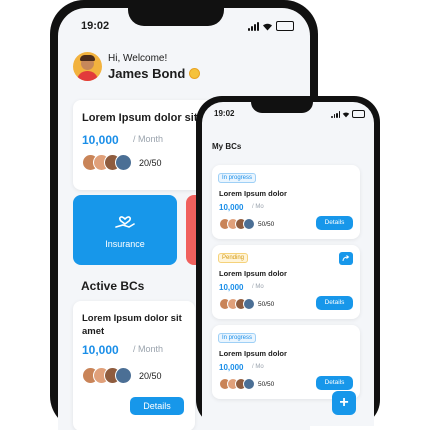  I want to click on medal-icon, so click(195, 73).